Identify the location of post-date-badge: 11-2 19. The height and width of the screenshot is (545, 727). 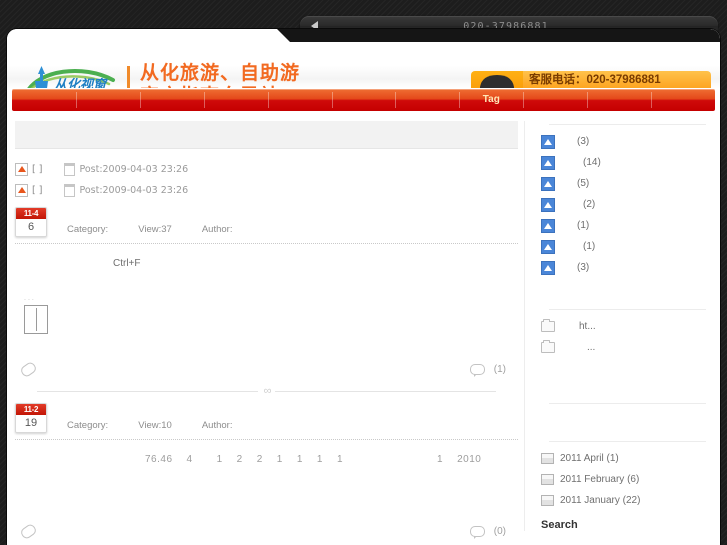
(31, 418).